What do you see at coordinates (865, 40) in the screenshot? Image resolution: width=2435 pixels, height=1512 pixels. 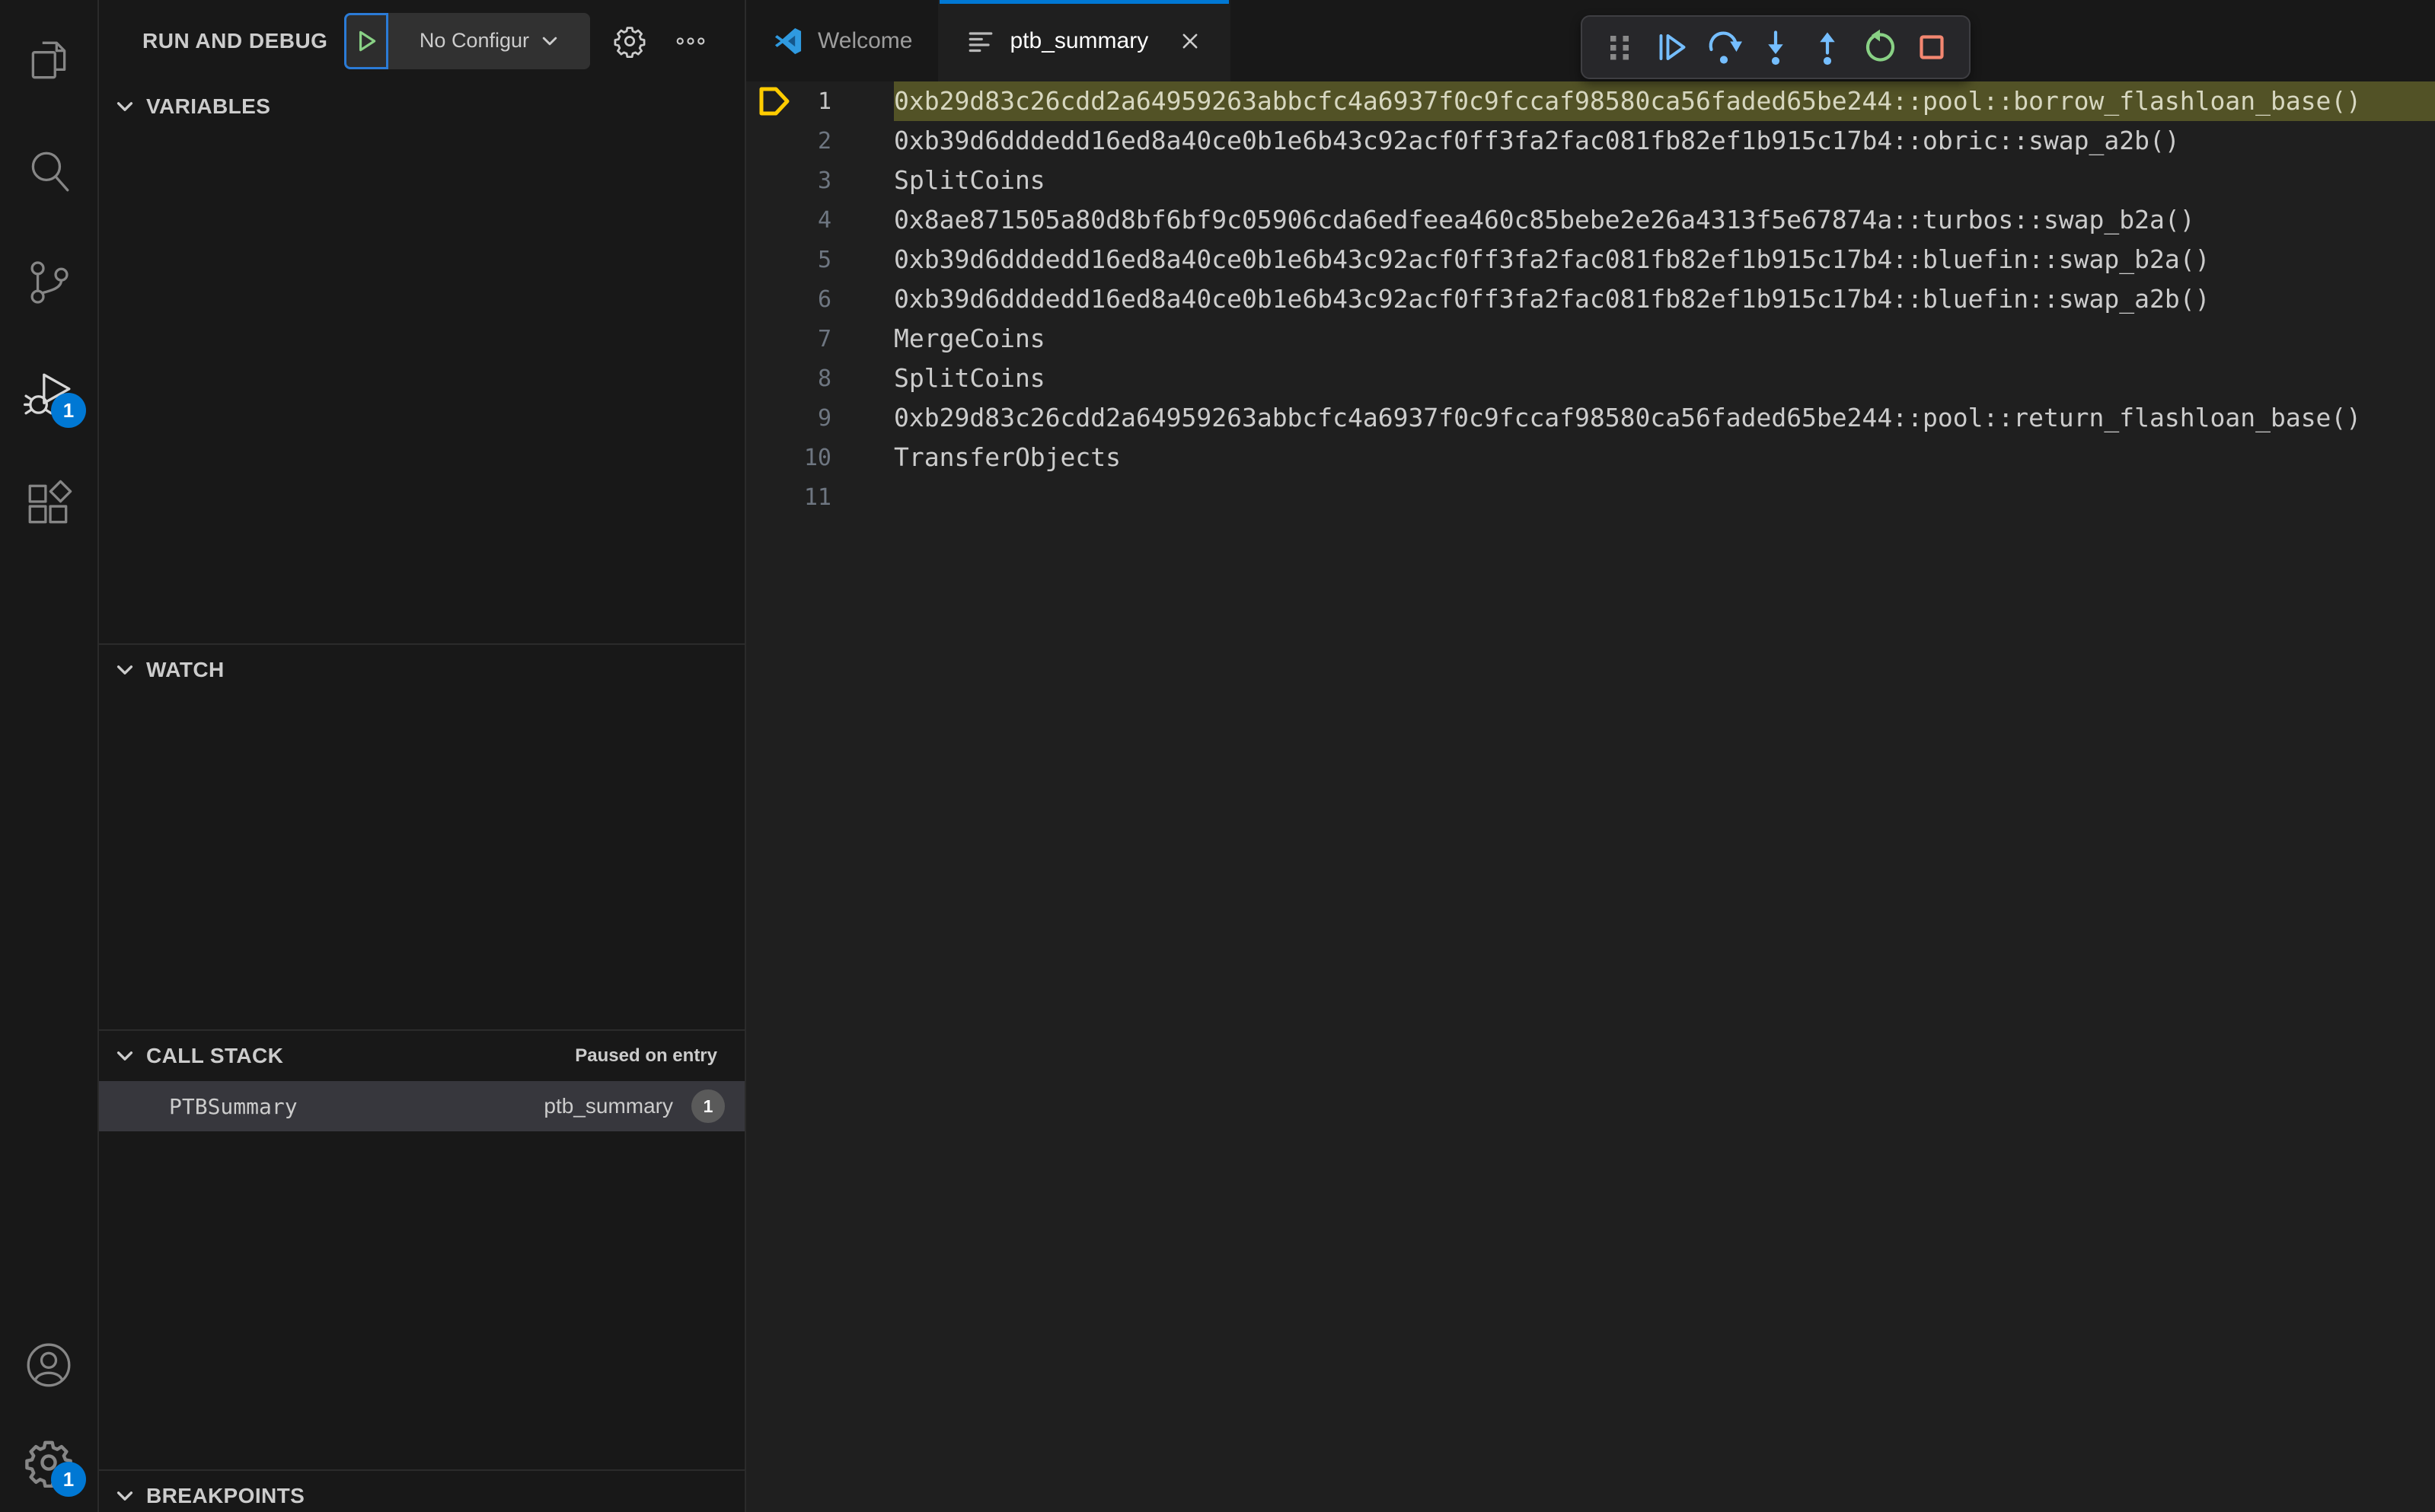 I see `tab-welcome-label: Welcome` at bounding box center [865, 40].